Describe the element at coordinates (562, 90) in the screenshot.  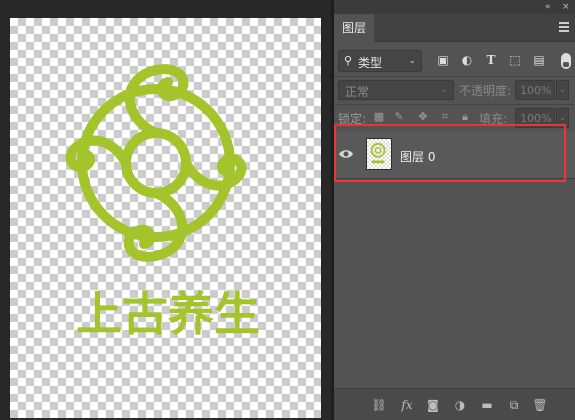
I see `opacity-dropdown-icon: ⌄` at that location.